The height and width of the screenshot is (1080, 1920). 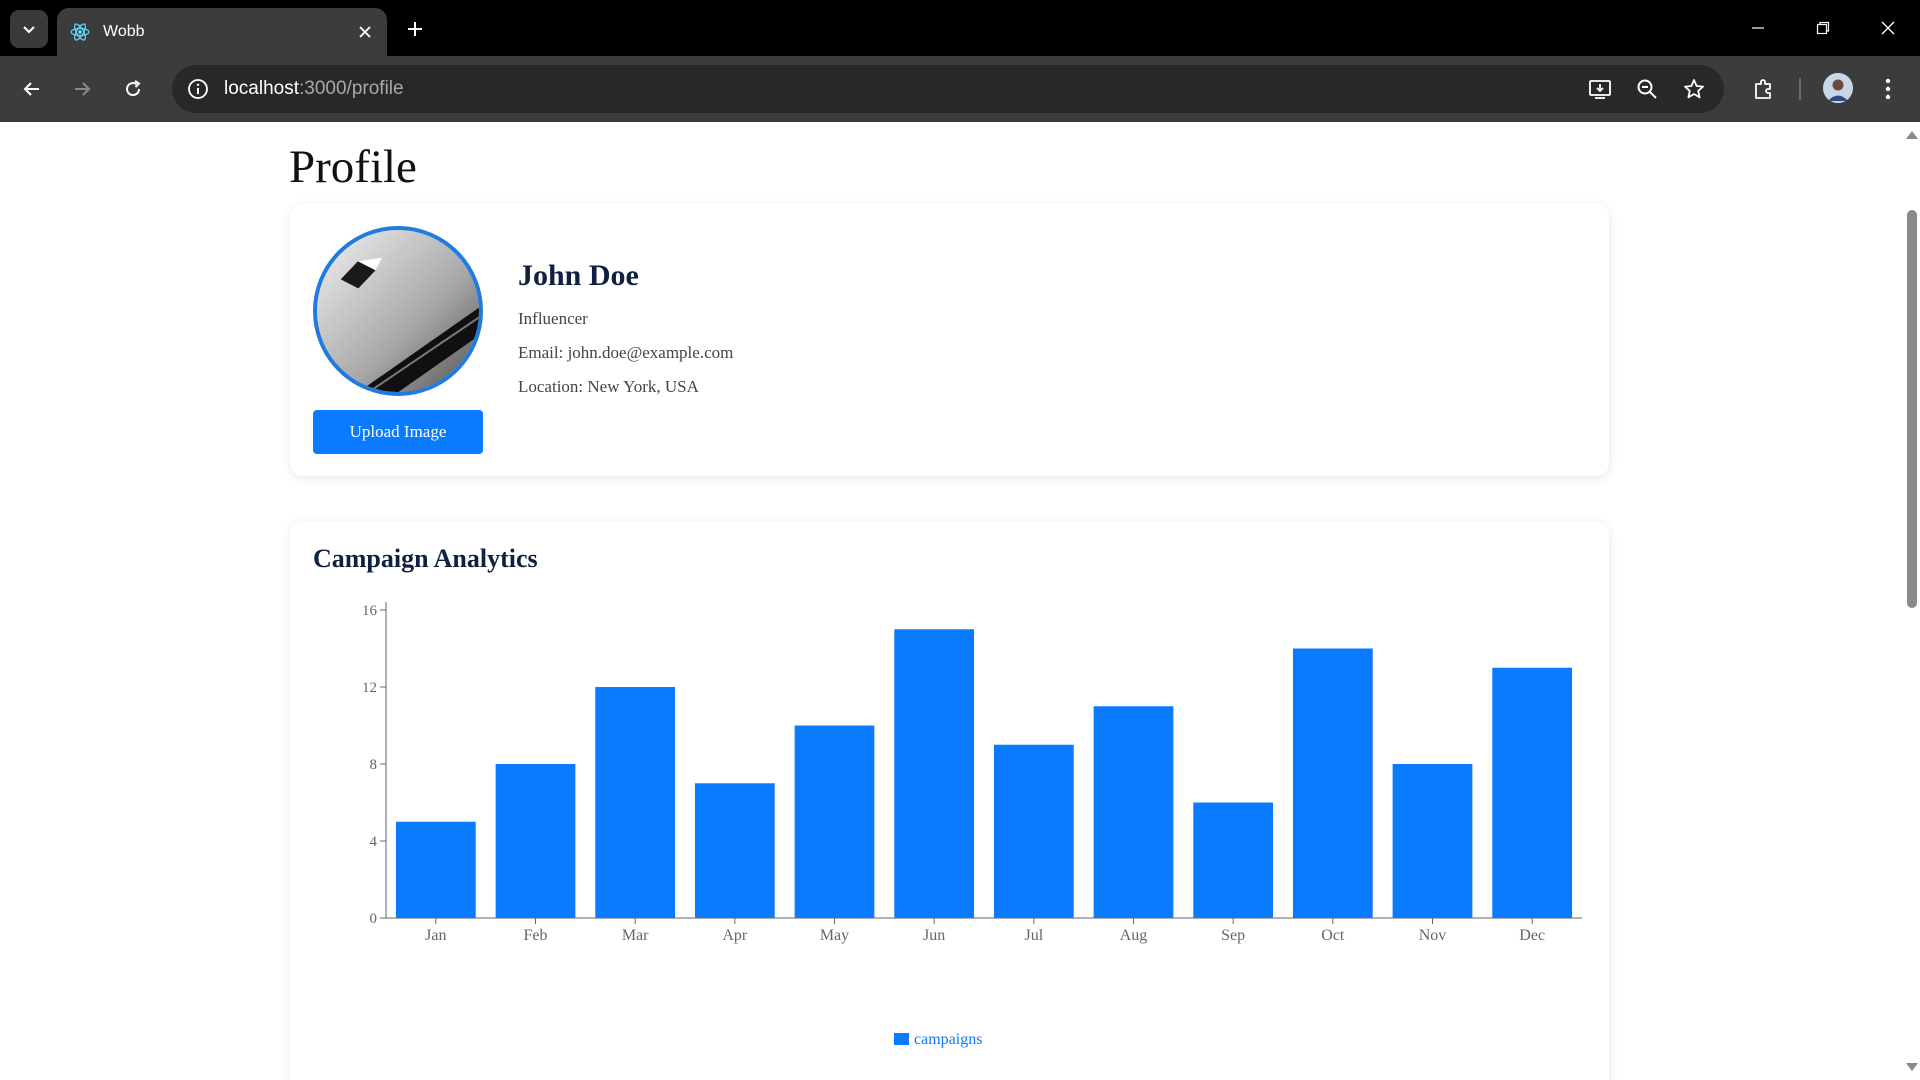 I want to click on bar-apr, so click(x=734, y=850).